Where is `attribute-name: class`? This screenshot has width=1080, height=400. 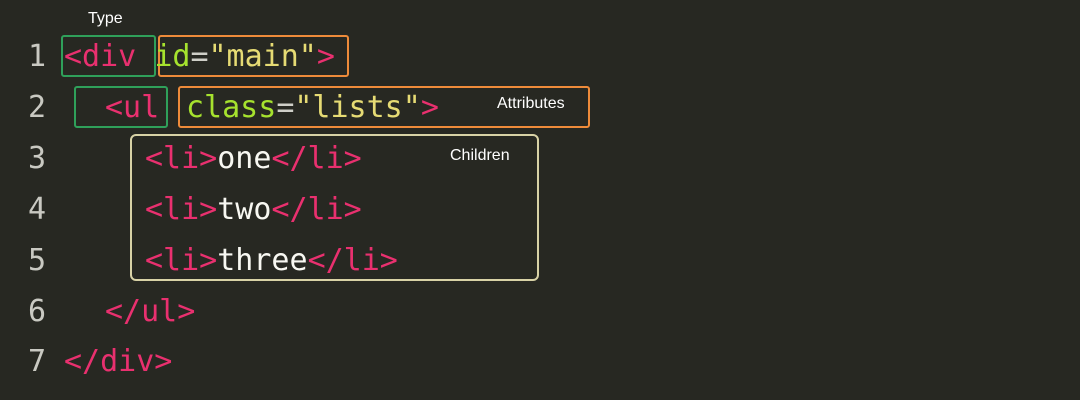 attribute-name: class is located at coordinates (231, 107).